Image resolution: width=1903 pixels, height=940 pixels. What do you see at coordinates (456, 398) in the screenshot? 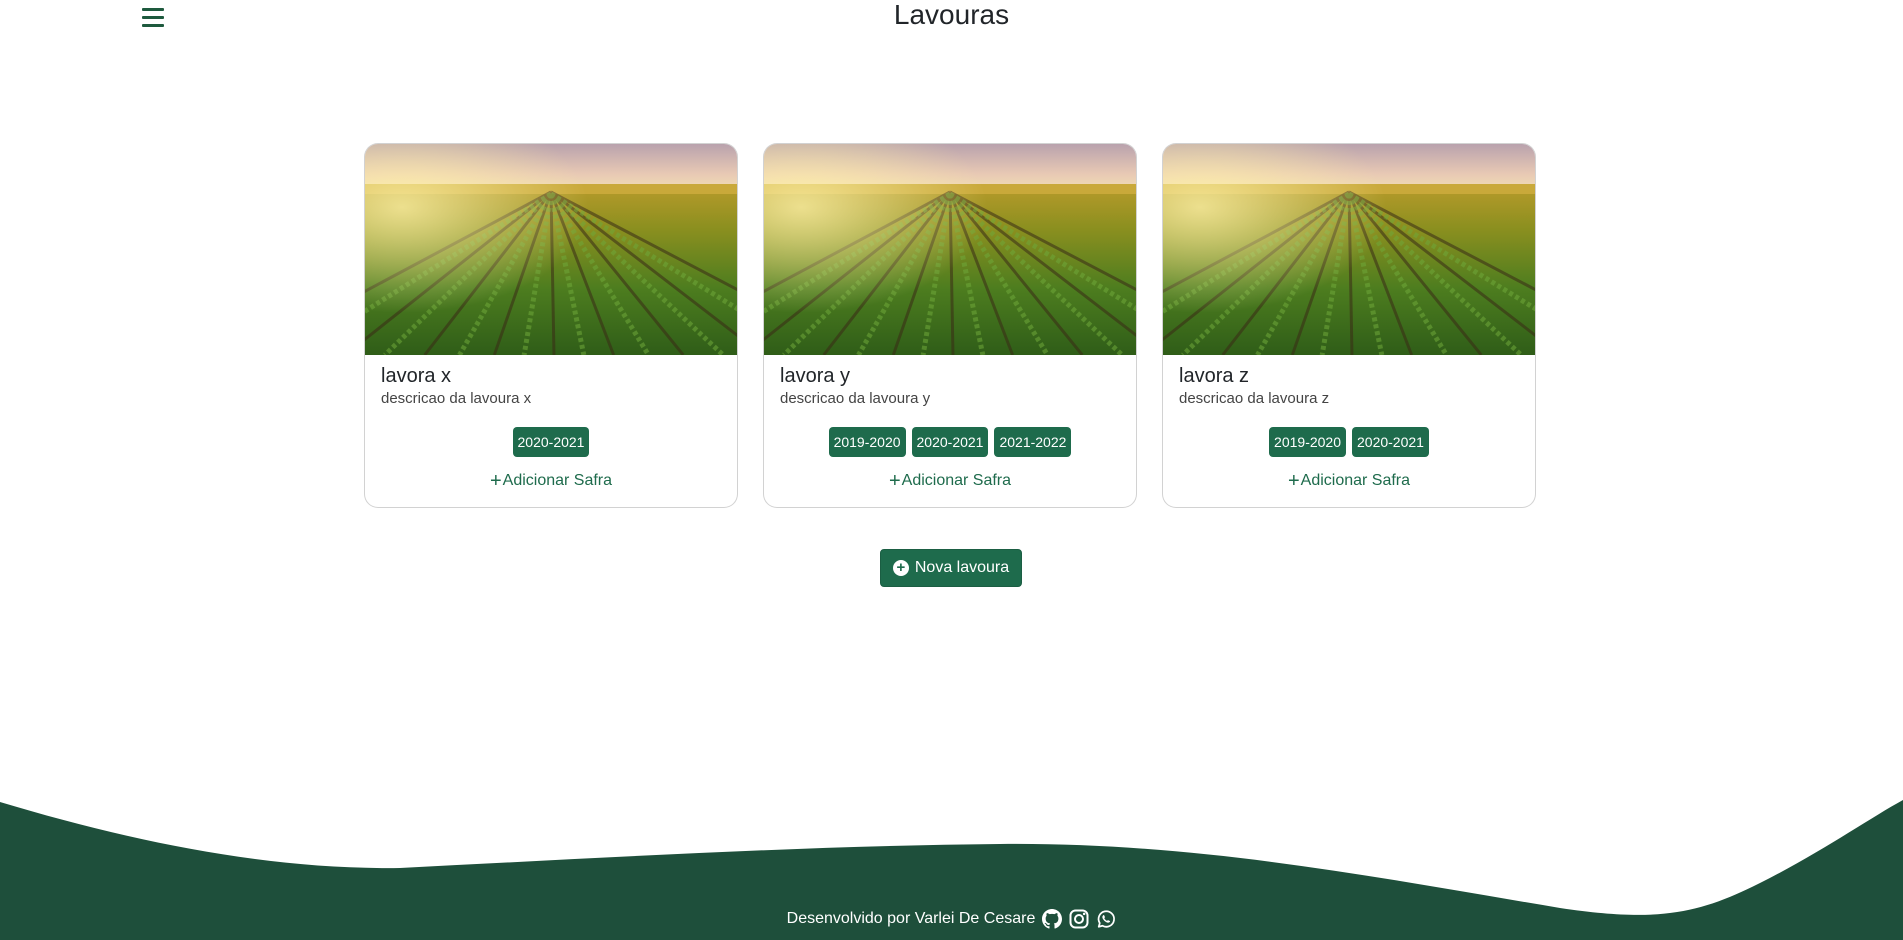
I see `lavoura-description: descricao da lavoura x` at bounding box center [456, 398].